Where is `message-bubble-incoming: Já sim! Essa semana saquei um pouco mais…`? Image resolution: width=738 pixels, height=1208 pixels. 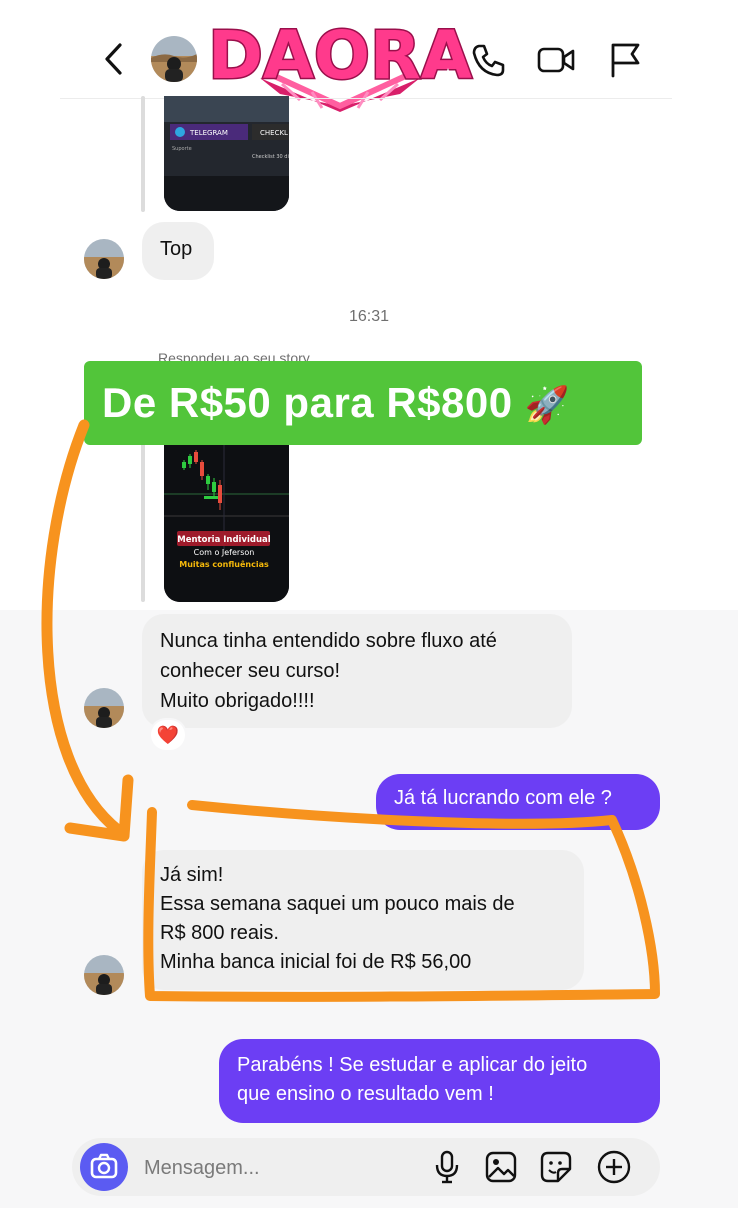
message-bubble-incoming: Já sim! Essa semana saquei um pouco mais… is located at coordinates (363, 920).